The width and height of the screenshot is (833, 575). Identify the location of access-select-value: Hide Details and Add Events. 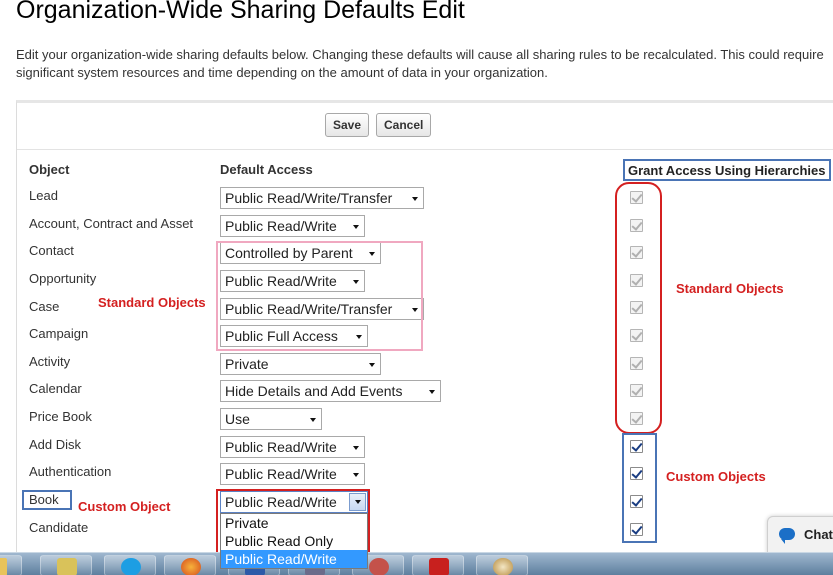
(314, 391).